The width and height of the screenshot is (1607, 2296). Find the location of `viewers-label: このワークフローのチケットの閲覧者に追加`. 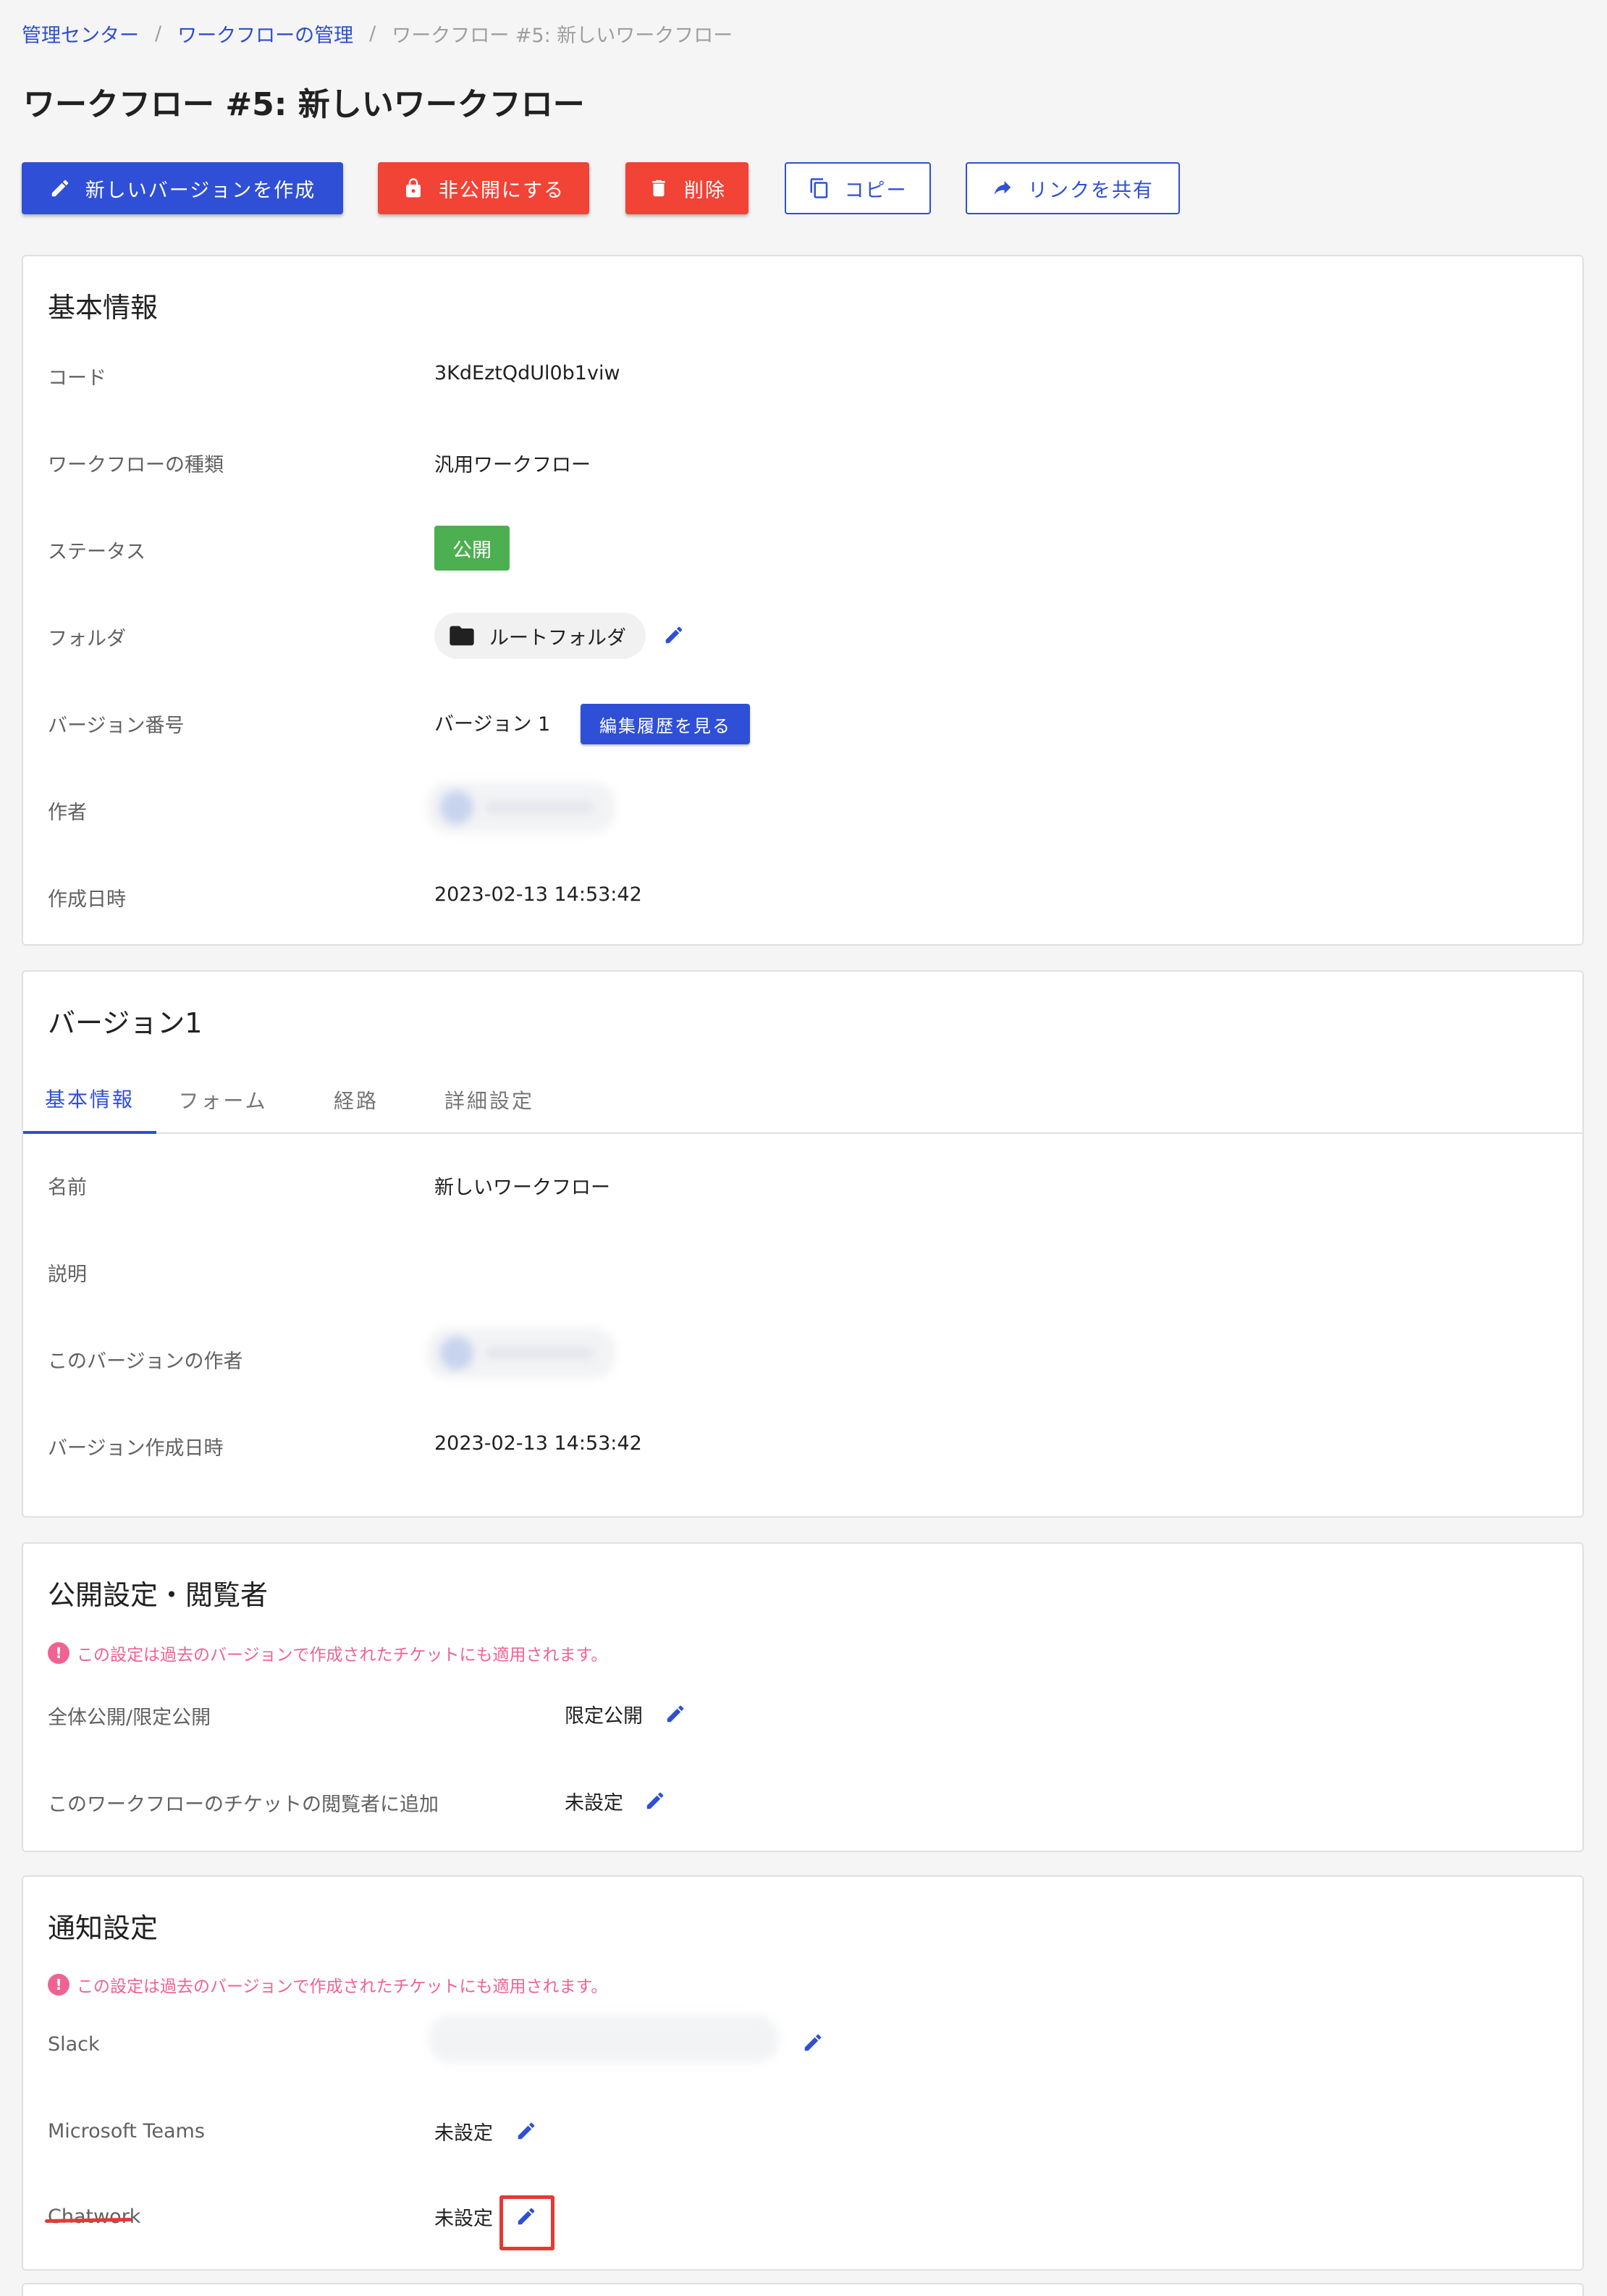

viewers-label: このワークフローのチケットの閲覧者に追加 is located at coordinates (244, 1805).